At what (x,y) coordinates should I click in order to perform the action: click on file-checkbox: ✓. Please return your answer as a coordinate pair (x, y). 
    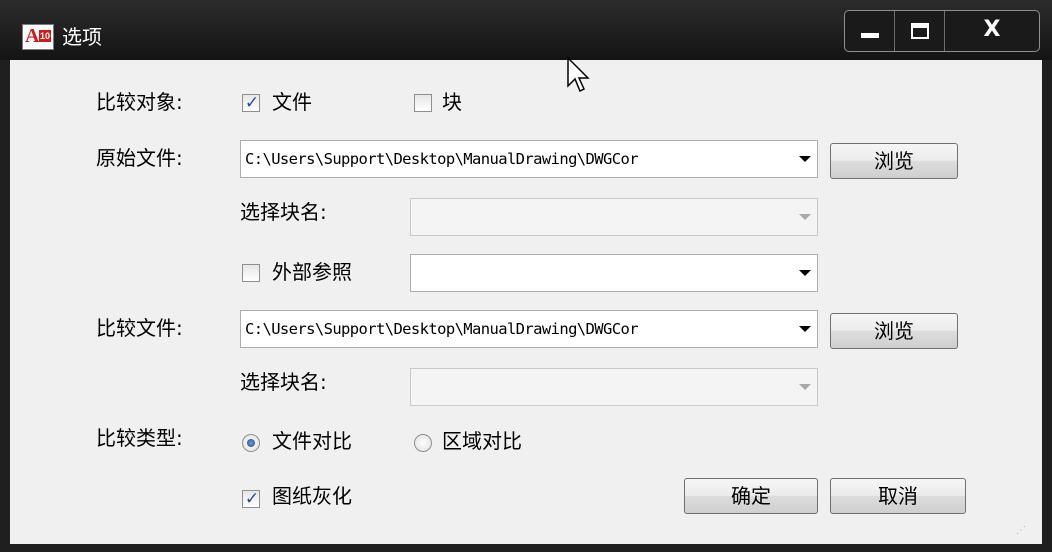
    Looking at the image, I should click on (251, 103).